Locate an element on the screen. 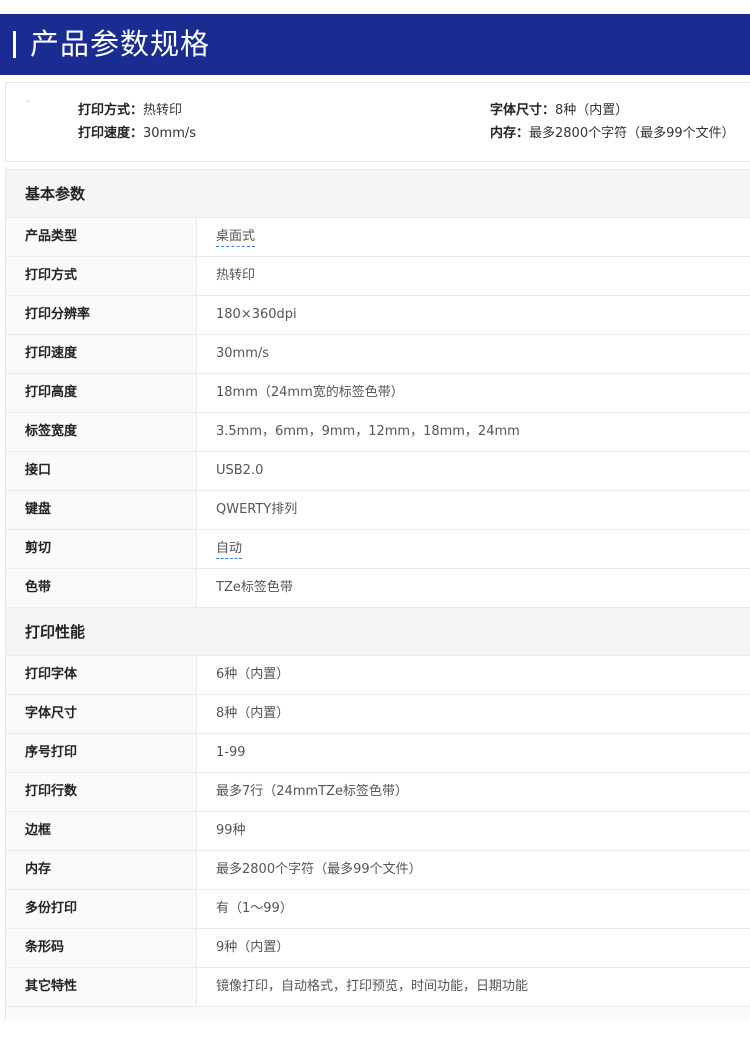 Image resolution: width=750 pixels, height=1050 pixels. row-value: 30mm/s is located at coordinates (243, 353).